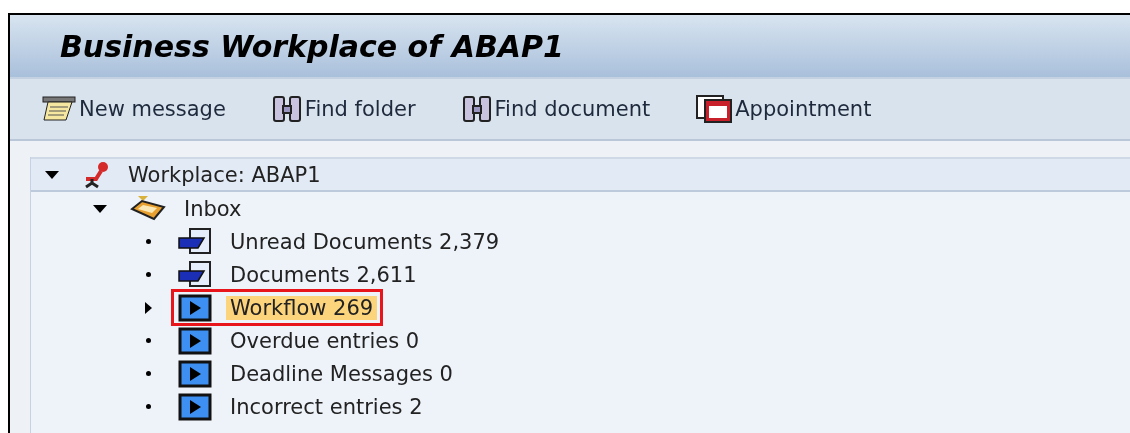 The image size is (1130, 433). I want to click on toolbar-button: Appointment, so click(784, 109).